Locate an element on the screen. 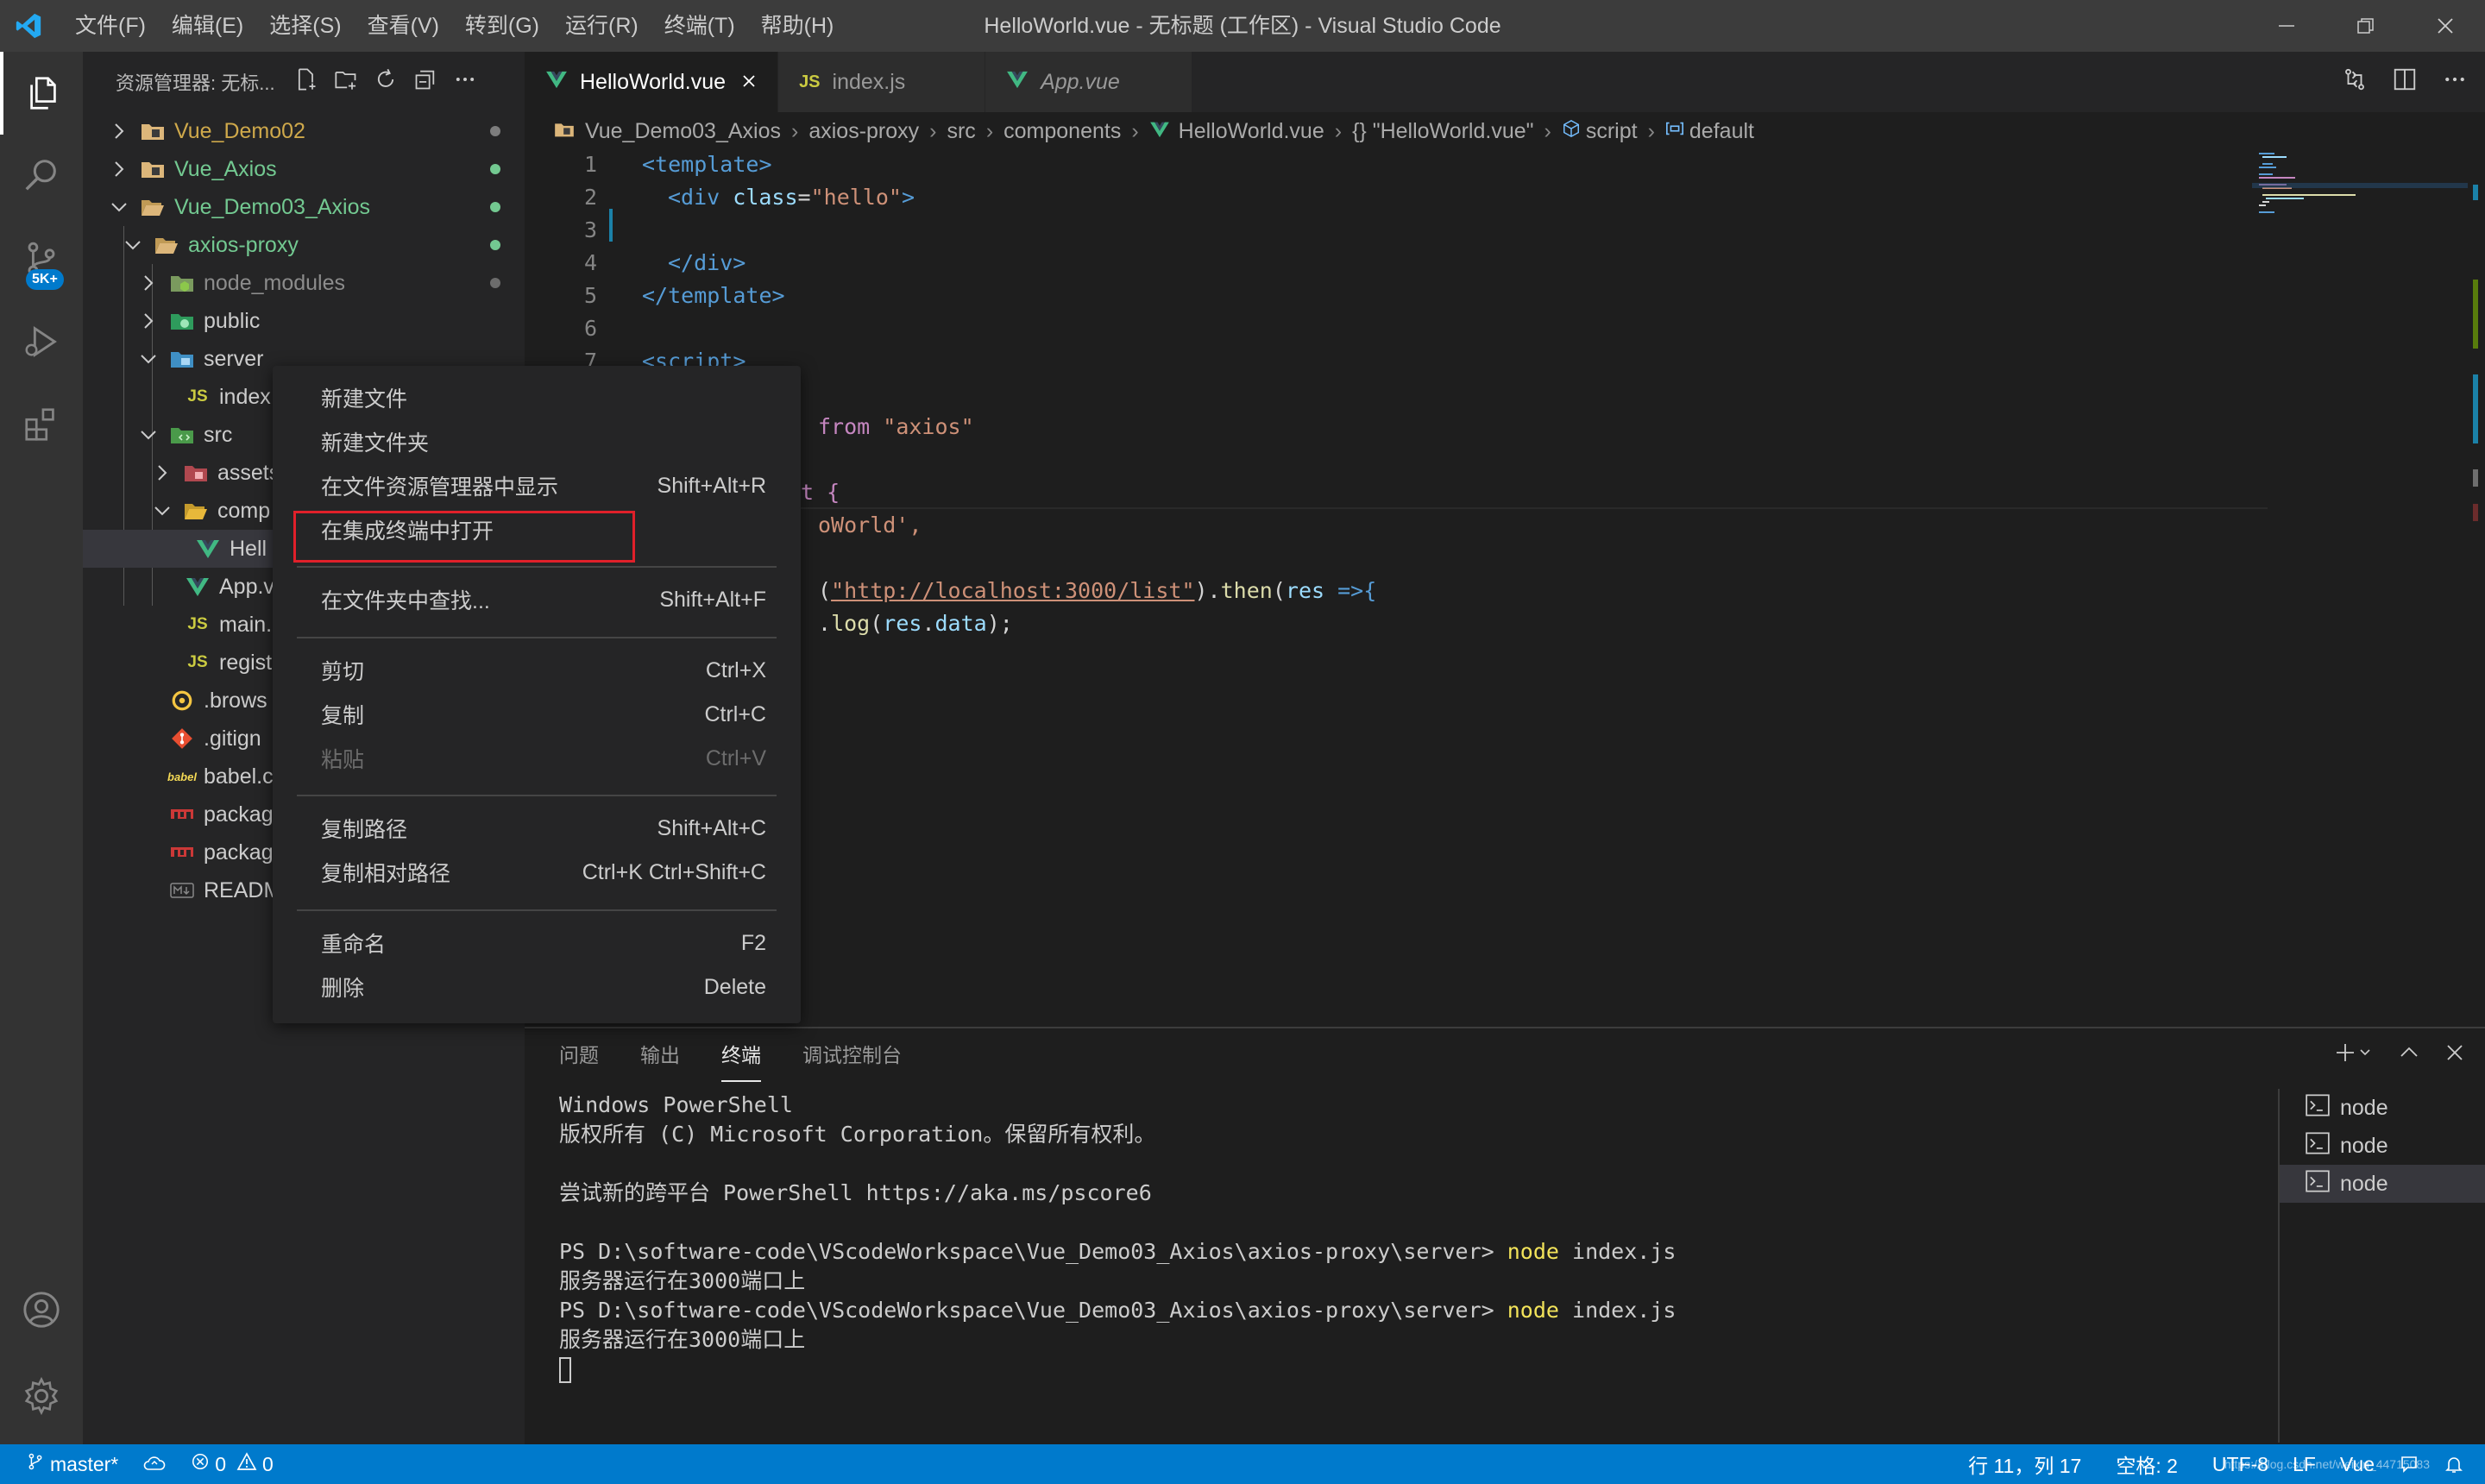 Image resolution: width=2485 pixels, height=1484 pixels. code-token: "http://localhost:3000/list" is located at coordinates (1013, 590).